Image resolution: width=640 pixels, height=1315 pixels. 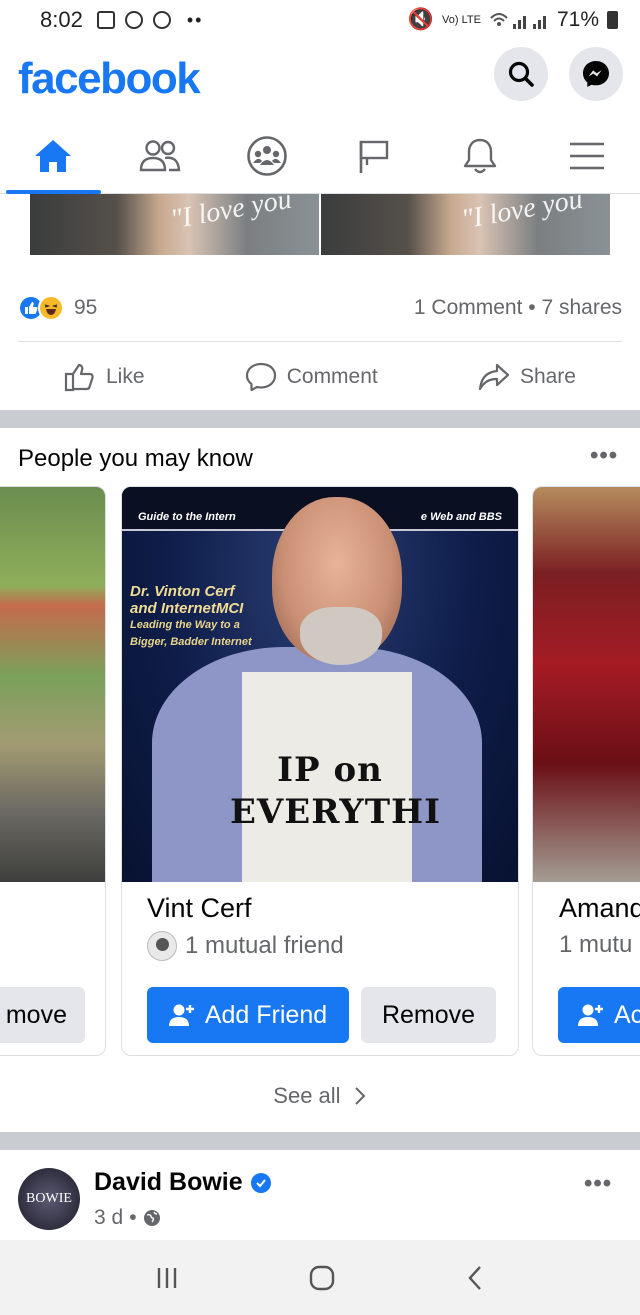 What do you see at coordinates (264, 945) in the screenshot?
I see `mutual-friends-label: 1 mutual friend` at bounding box center [264, 945].